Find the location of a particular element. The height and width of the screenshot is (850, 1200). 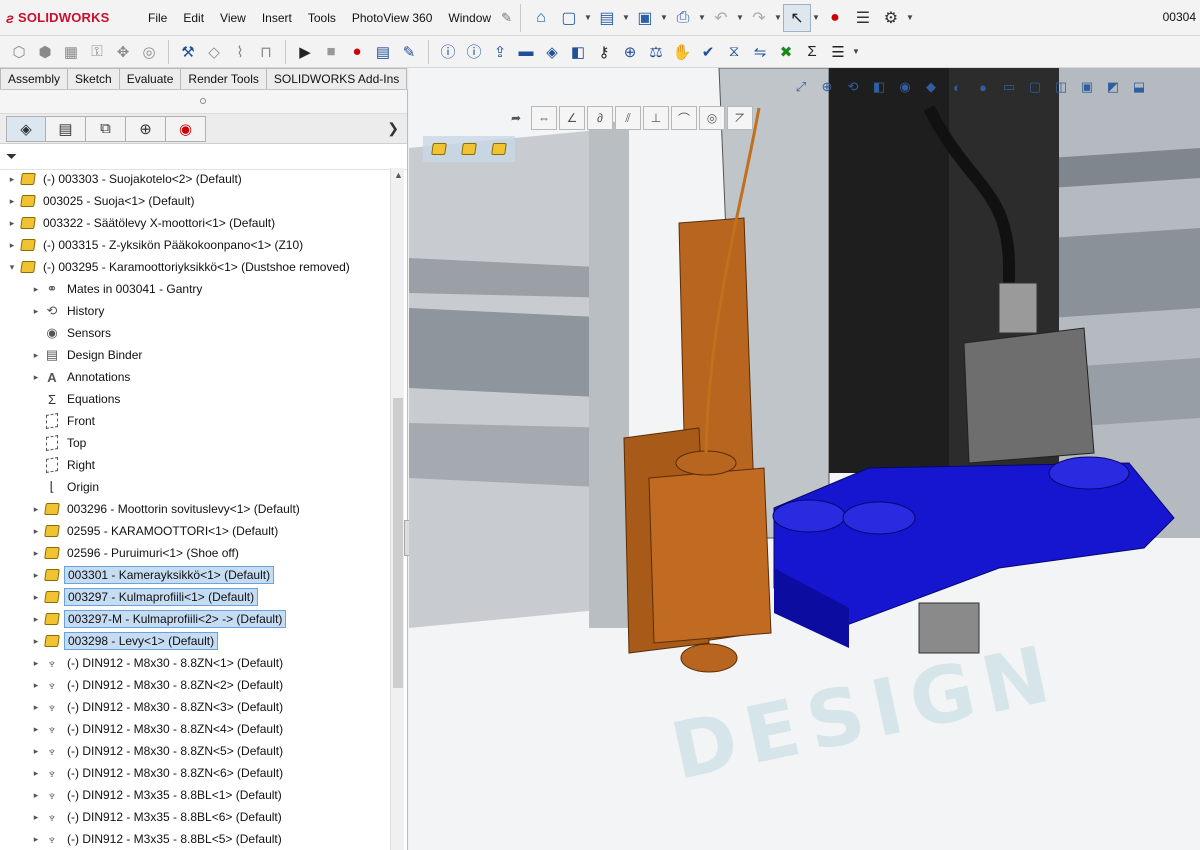

tree-item: ▸ A Annotations is located at coordinates (195, 377).